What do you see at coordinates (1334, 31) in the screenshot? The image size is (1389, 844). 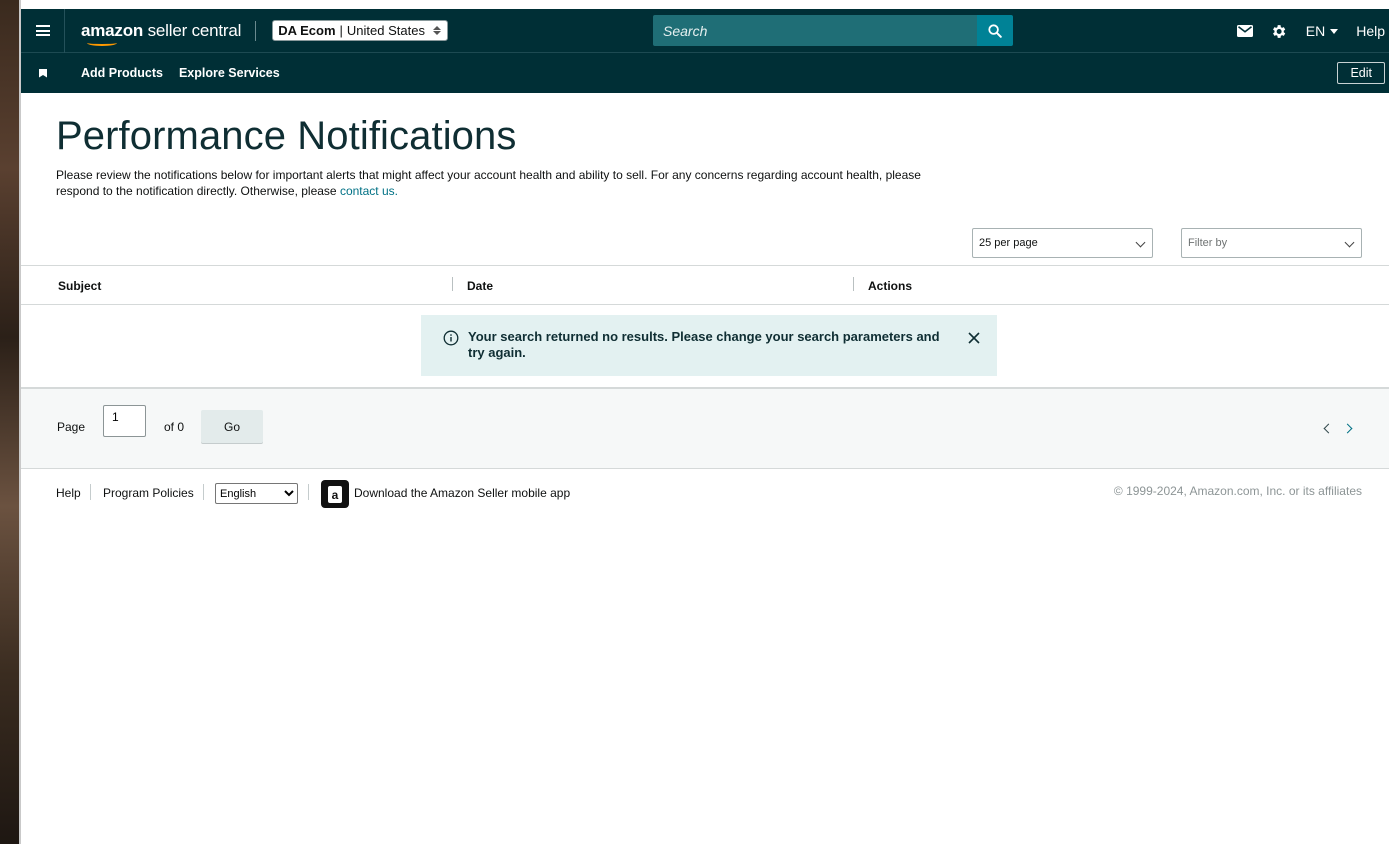 I see `caret-down-icon` at bounding box center [1334, 31].